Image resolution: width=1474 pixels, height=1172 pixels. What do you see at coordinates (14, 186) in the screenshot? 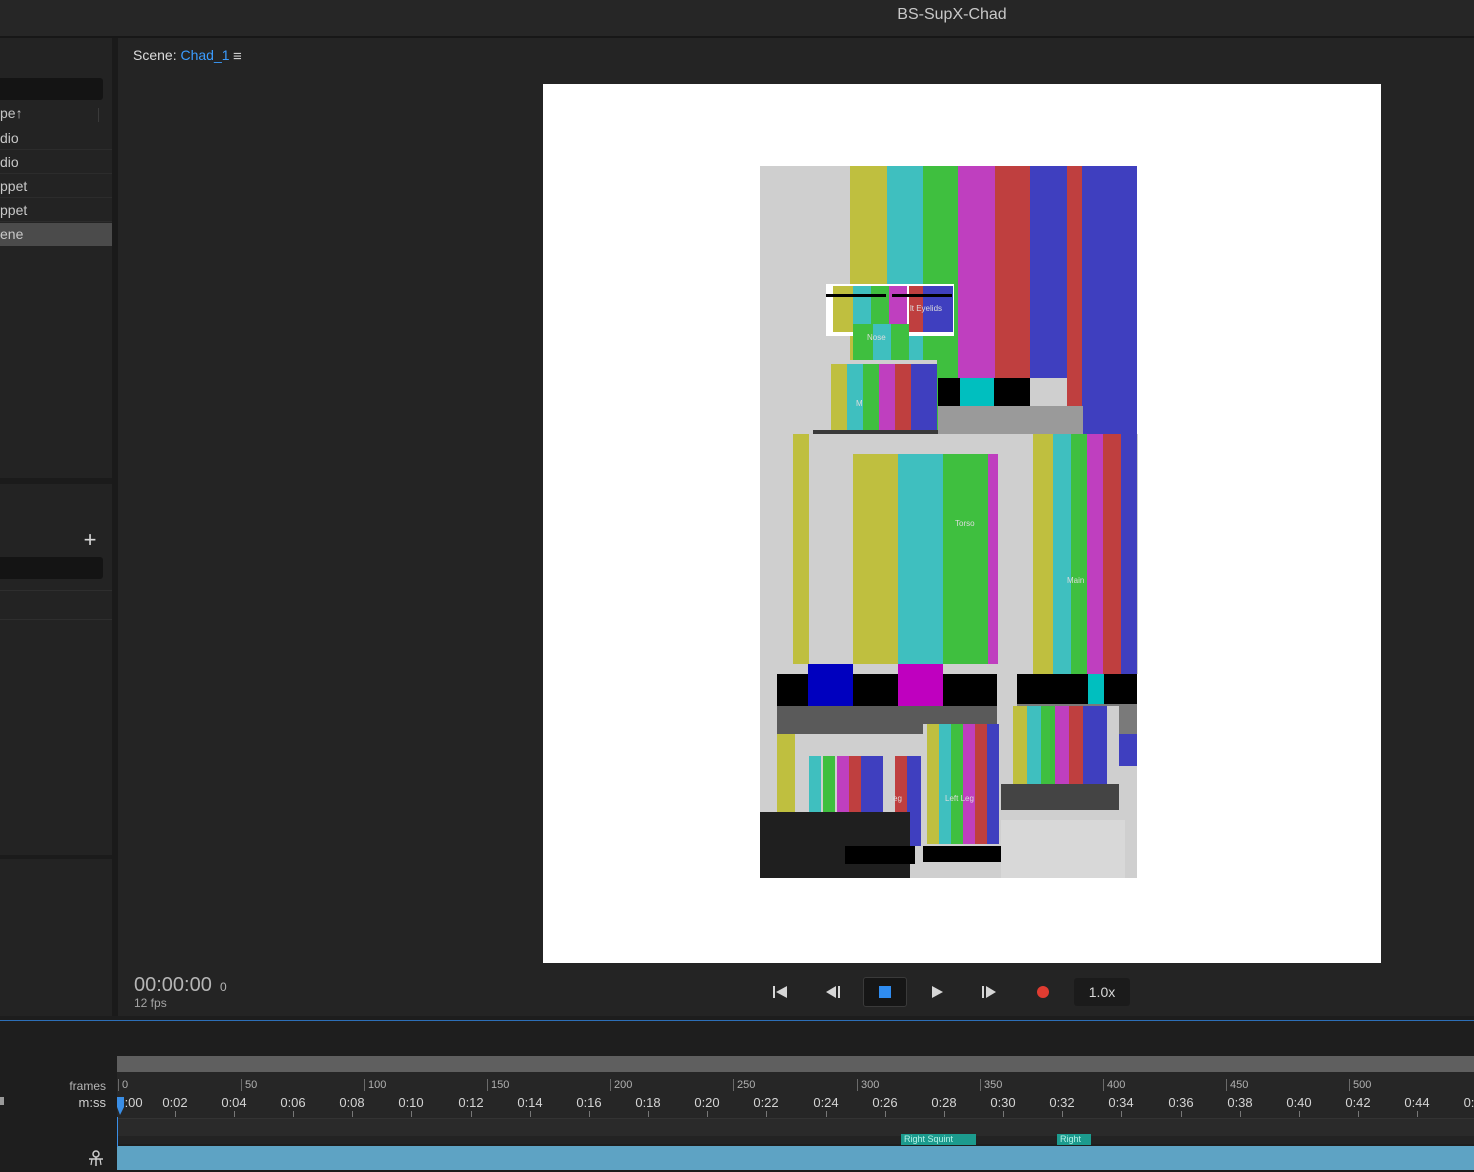
I see `project-item-type: ppet` at bounding box center [14, 186].